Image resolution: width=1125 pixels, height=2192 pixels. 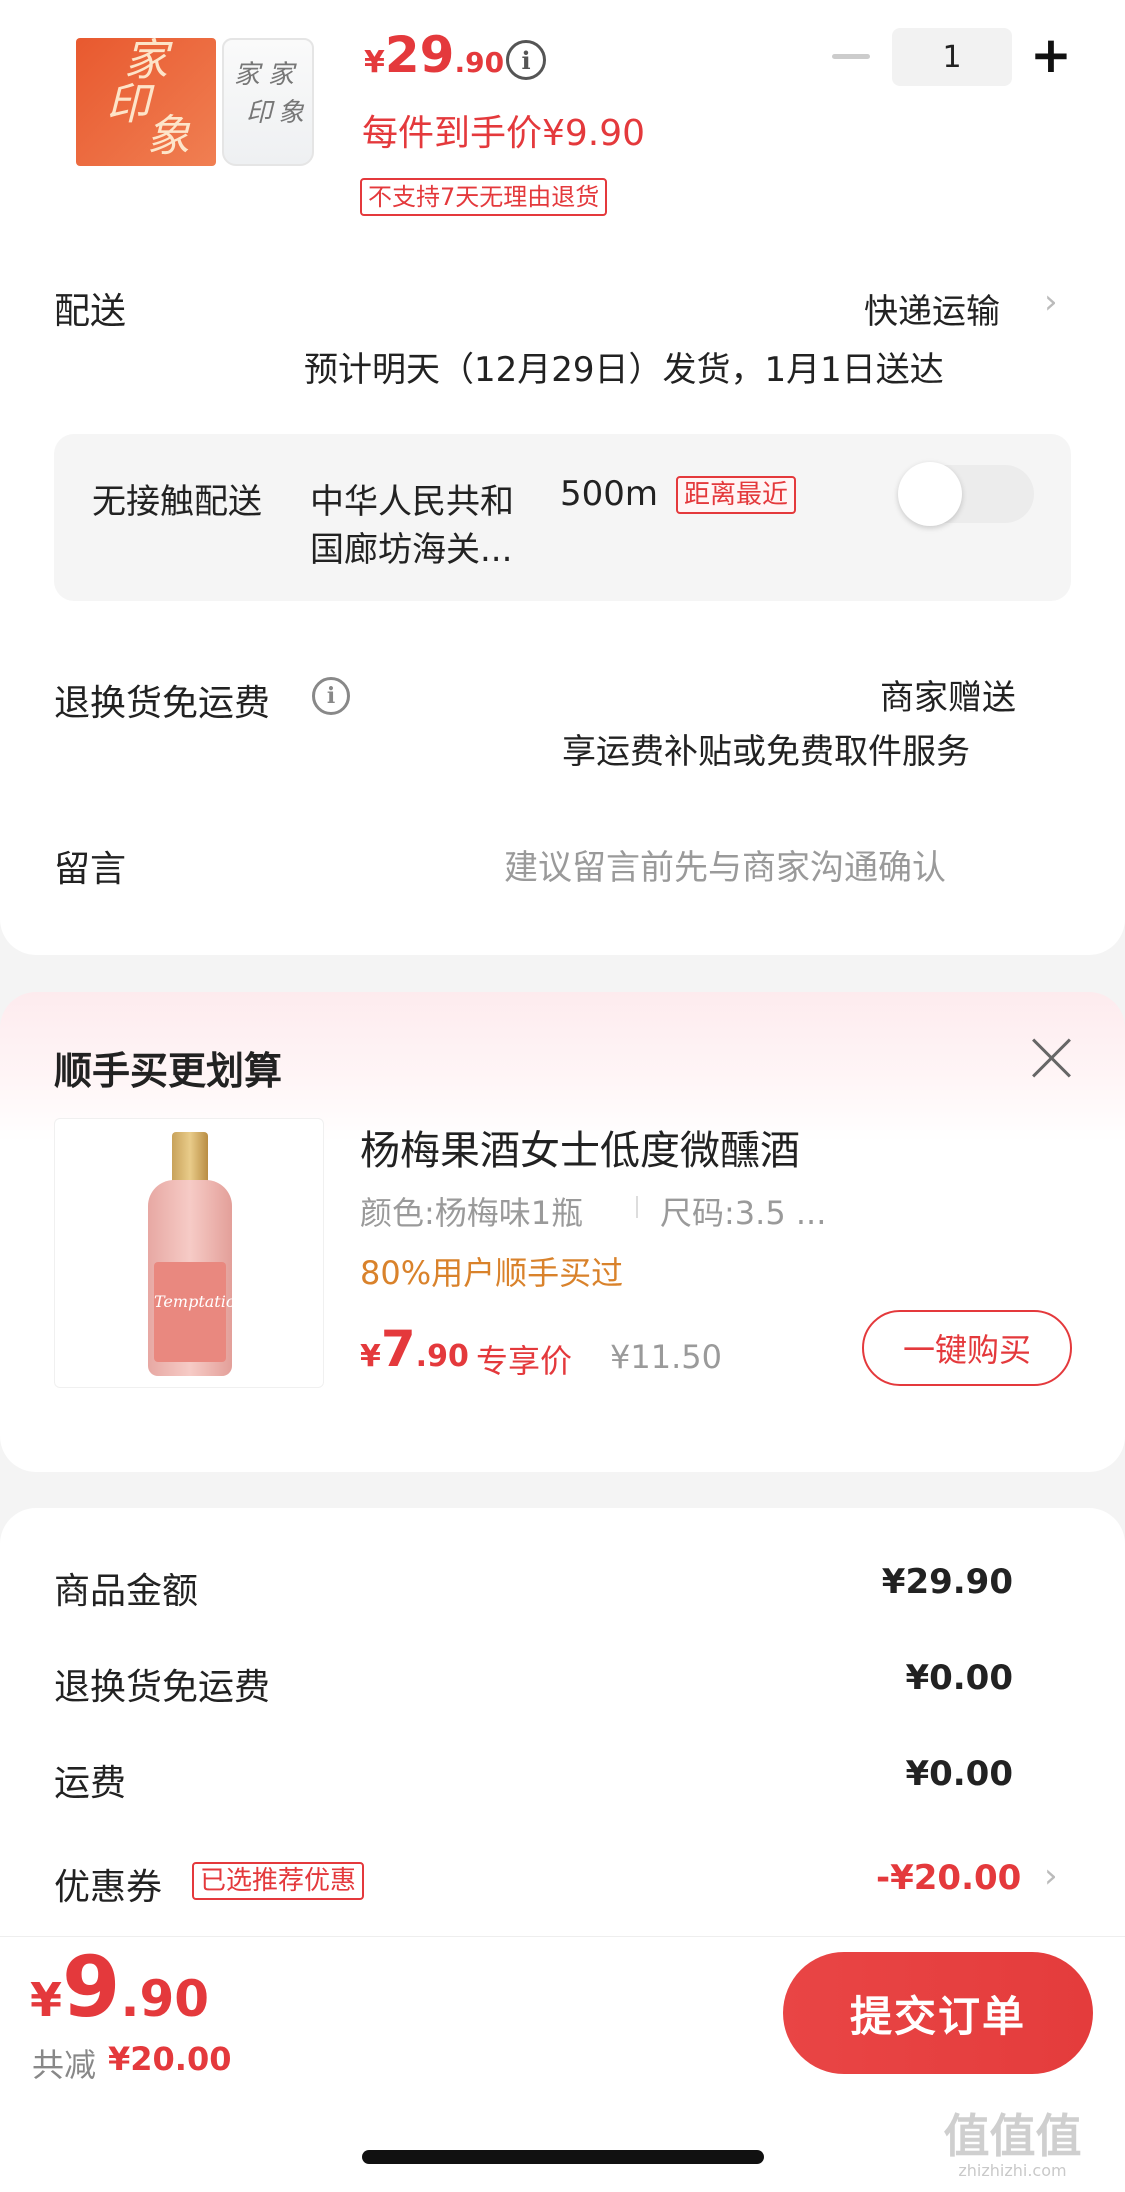 I want to click on watermark-text: 值值值, so click(x=1012, y=2136).